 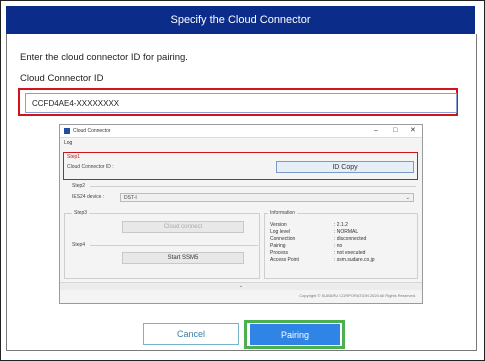 I want to click on maximize-icon: □, so click(x=395, y=130).